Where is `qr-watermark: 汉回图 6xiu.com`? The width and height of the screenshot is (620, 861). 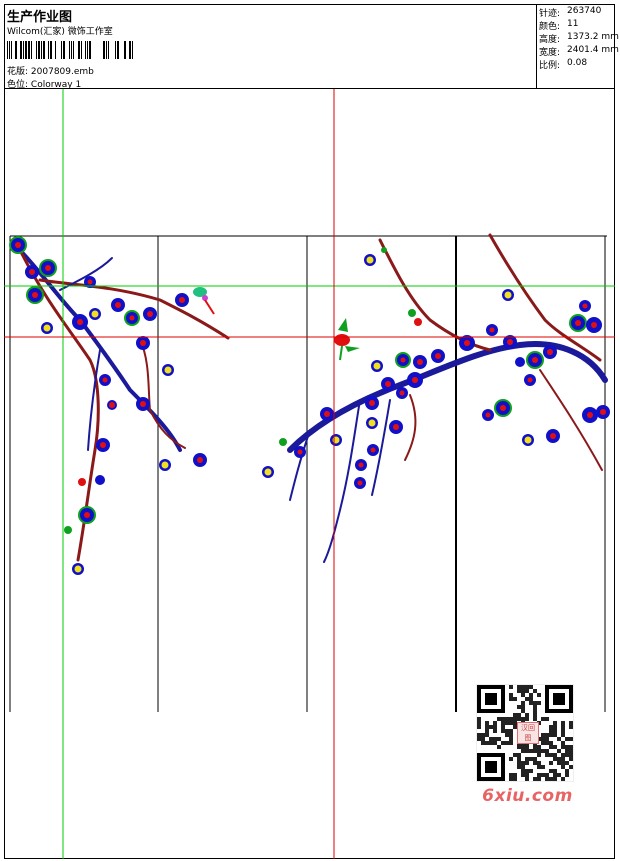
qr-watermark: 汉回图 6xiu.com is located at coordinates (527, 745).